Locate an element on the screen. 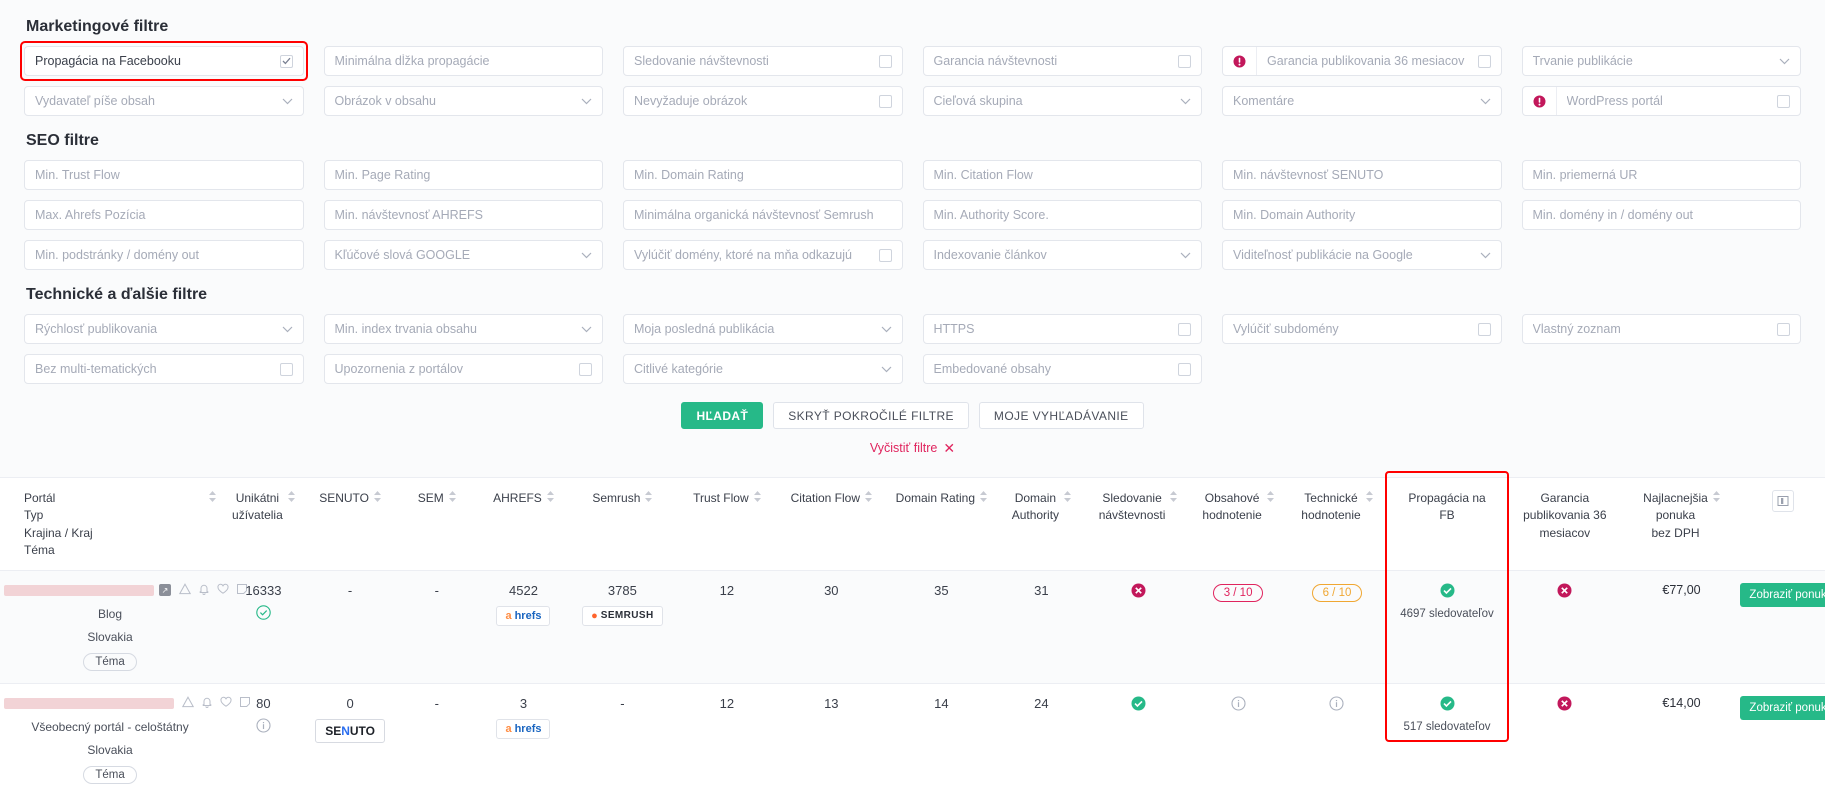 Image resolution: width=1825 pixels, height=796 pixels. vylucit-subdomeny-field: Vylúčiť subdomény is located at coordinates (1362, 329).